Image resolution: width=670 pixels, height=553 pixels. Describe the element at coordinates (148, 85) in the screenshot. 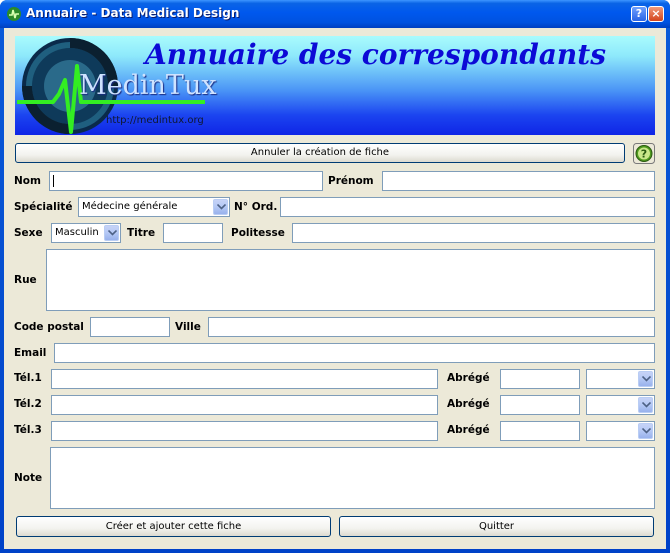

I see `logo-text: MedinTux` at that location.